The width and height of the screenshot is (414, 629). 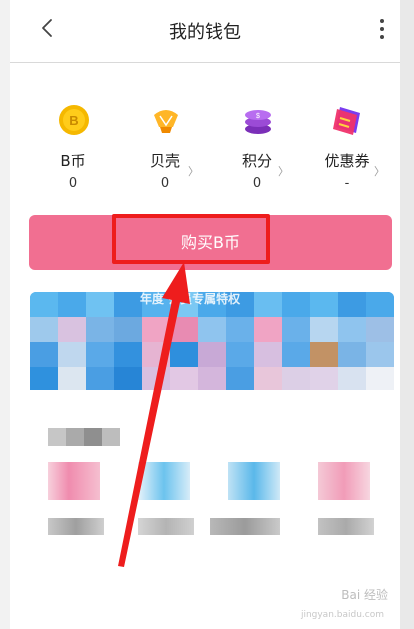 What do you see at coordinates (342, 615) in the screenshot?
I see `watermark-url: jingyan.baidu.com` at bounding box center [342, 615].